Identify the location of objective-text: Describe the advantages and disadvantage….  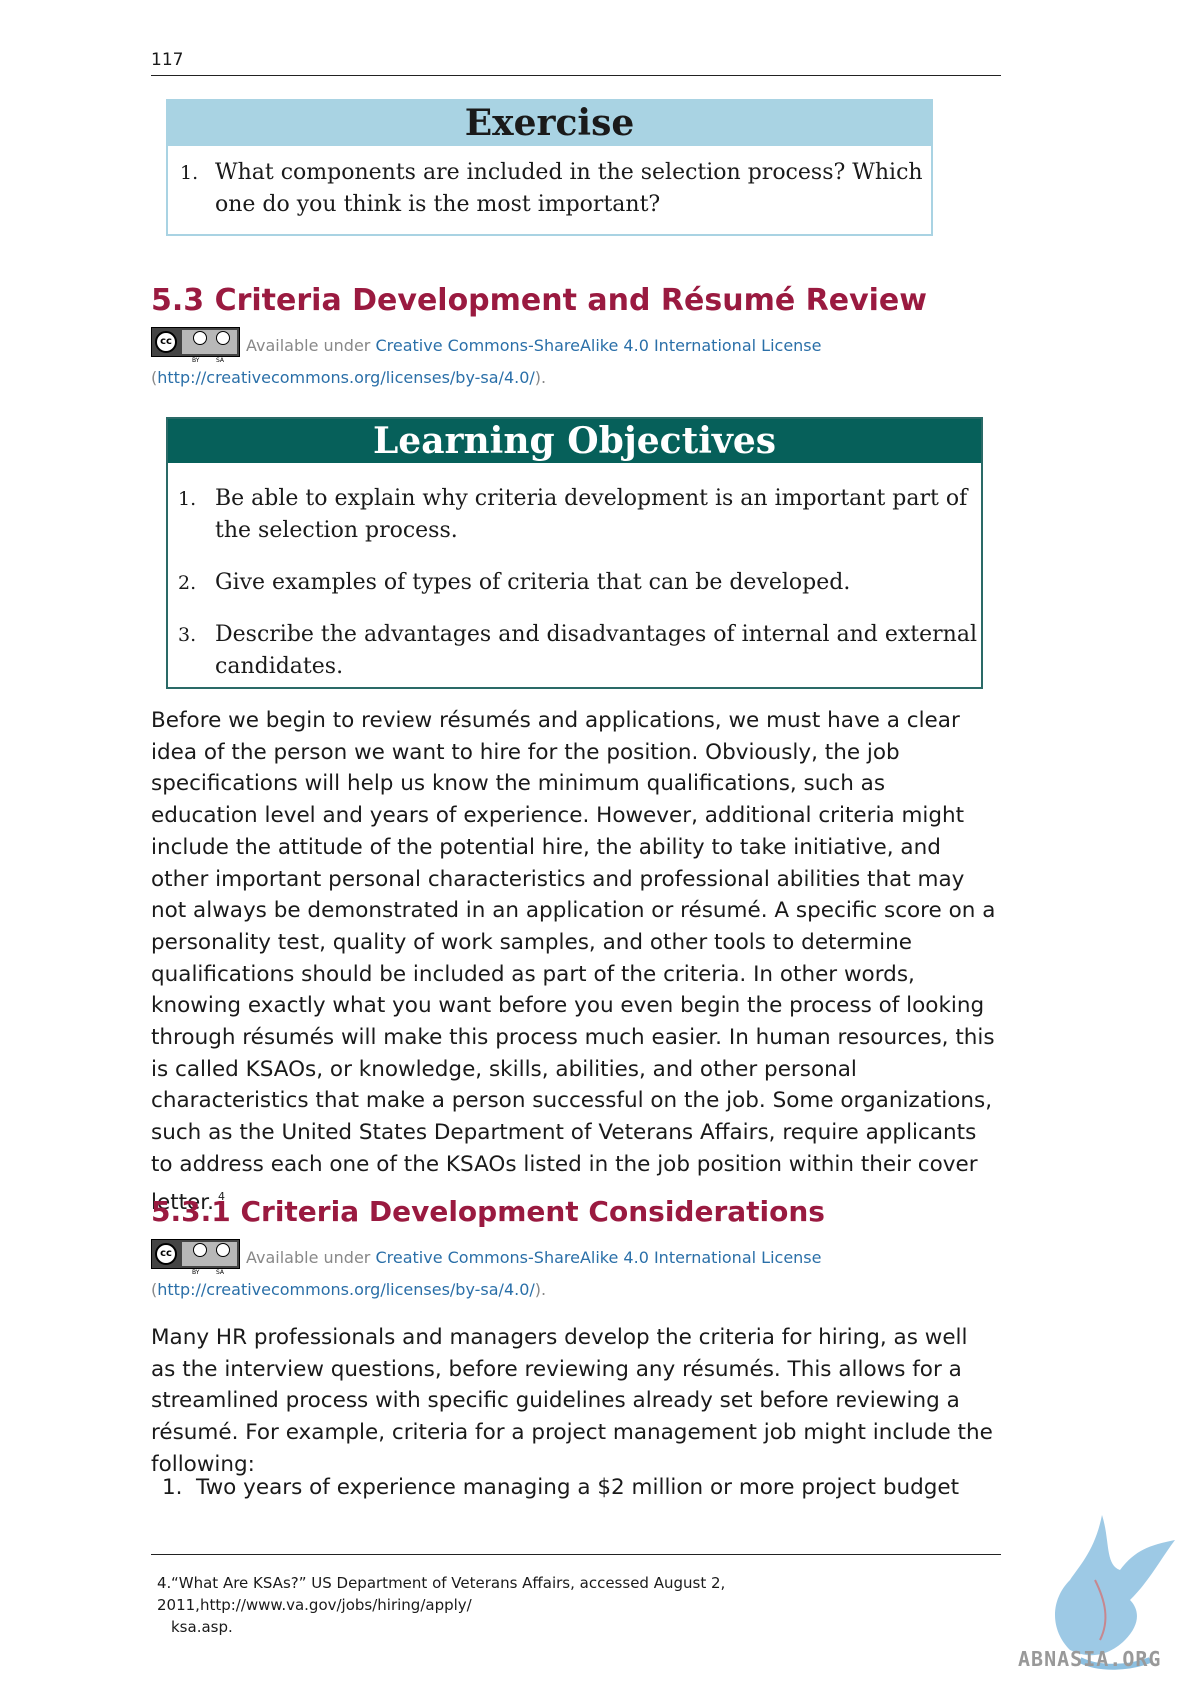
(596, 650).